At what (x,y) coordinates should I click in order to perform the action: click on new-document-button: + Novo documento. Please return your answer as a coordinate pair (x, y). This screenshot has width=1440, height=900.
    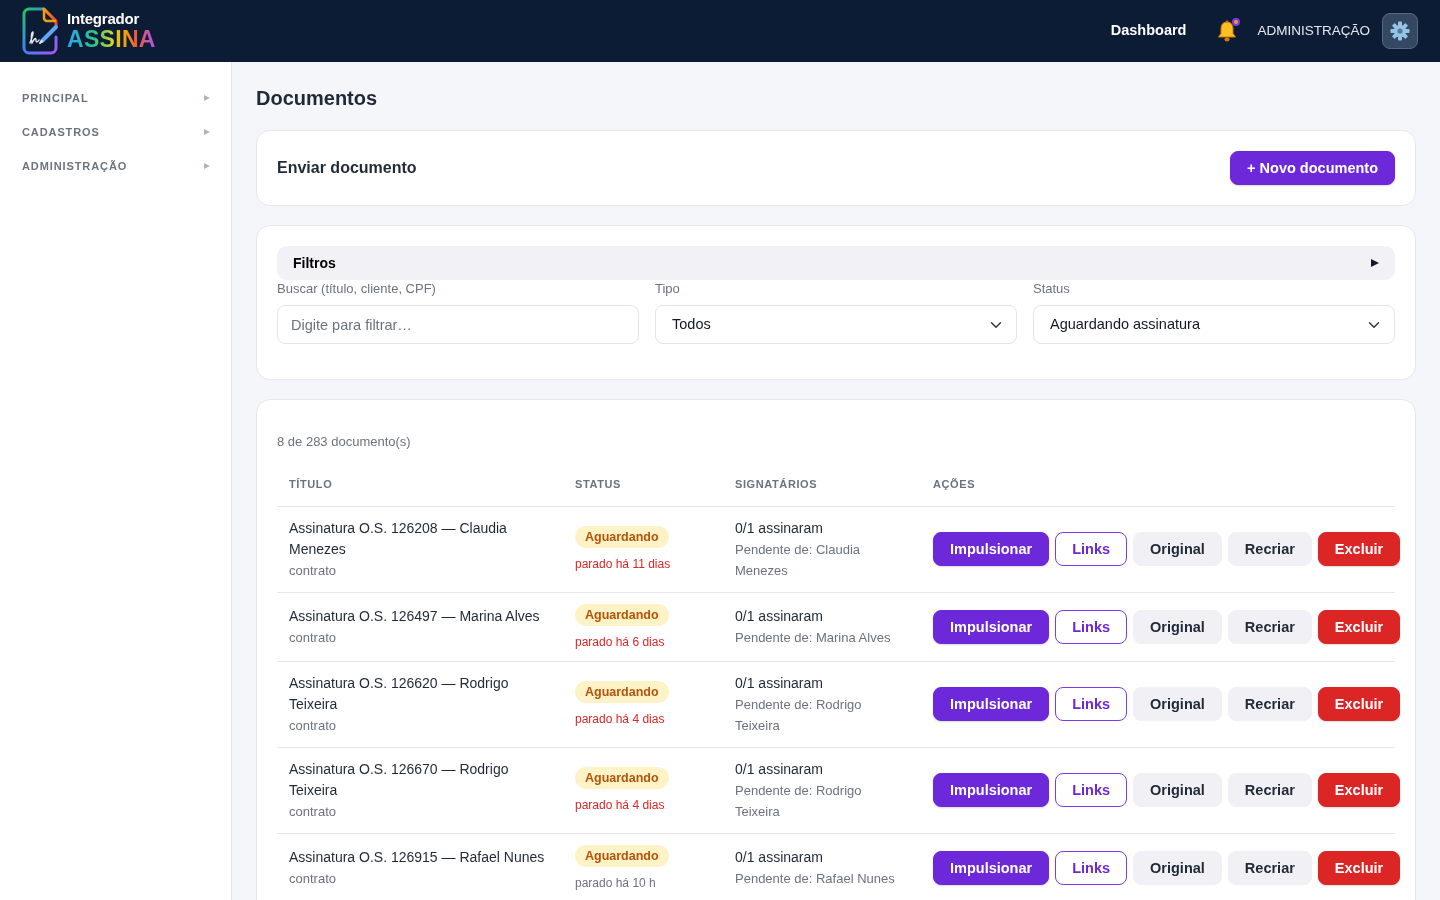
    Looking at the image, I should click on (1312, 168).